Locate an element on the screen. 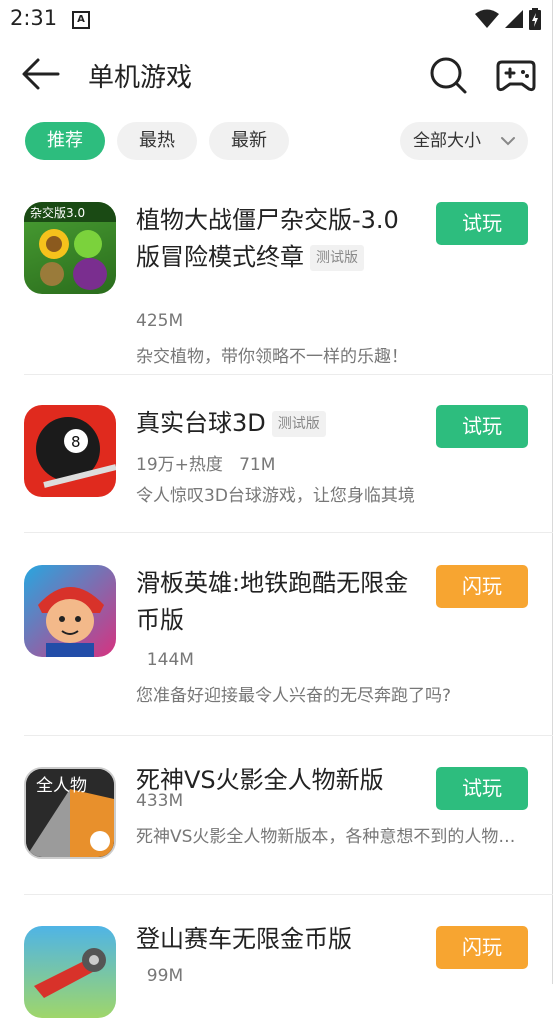 The height and width of the screenshot is (1018, 553). plant-artwork-icon: 杂交版3.0 is located at coordinates (70, 246).